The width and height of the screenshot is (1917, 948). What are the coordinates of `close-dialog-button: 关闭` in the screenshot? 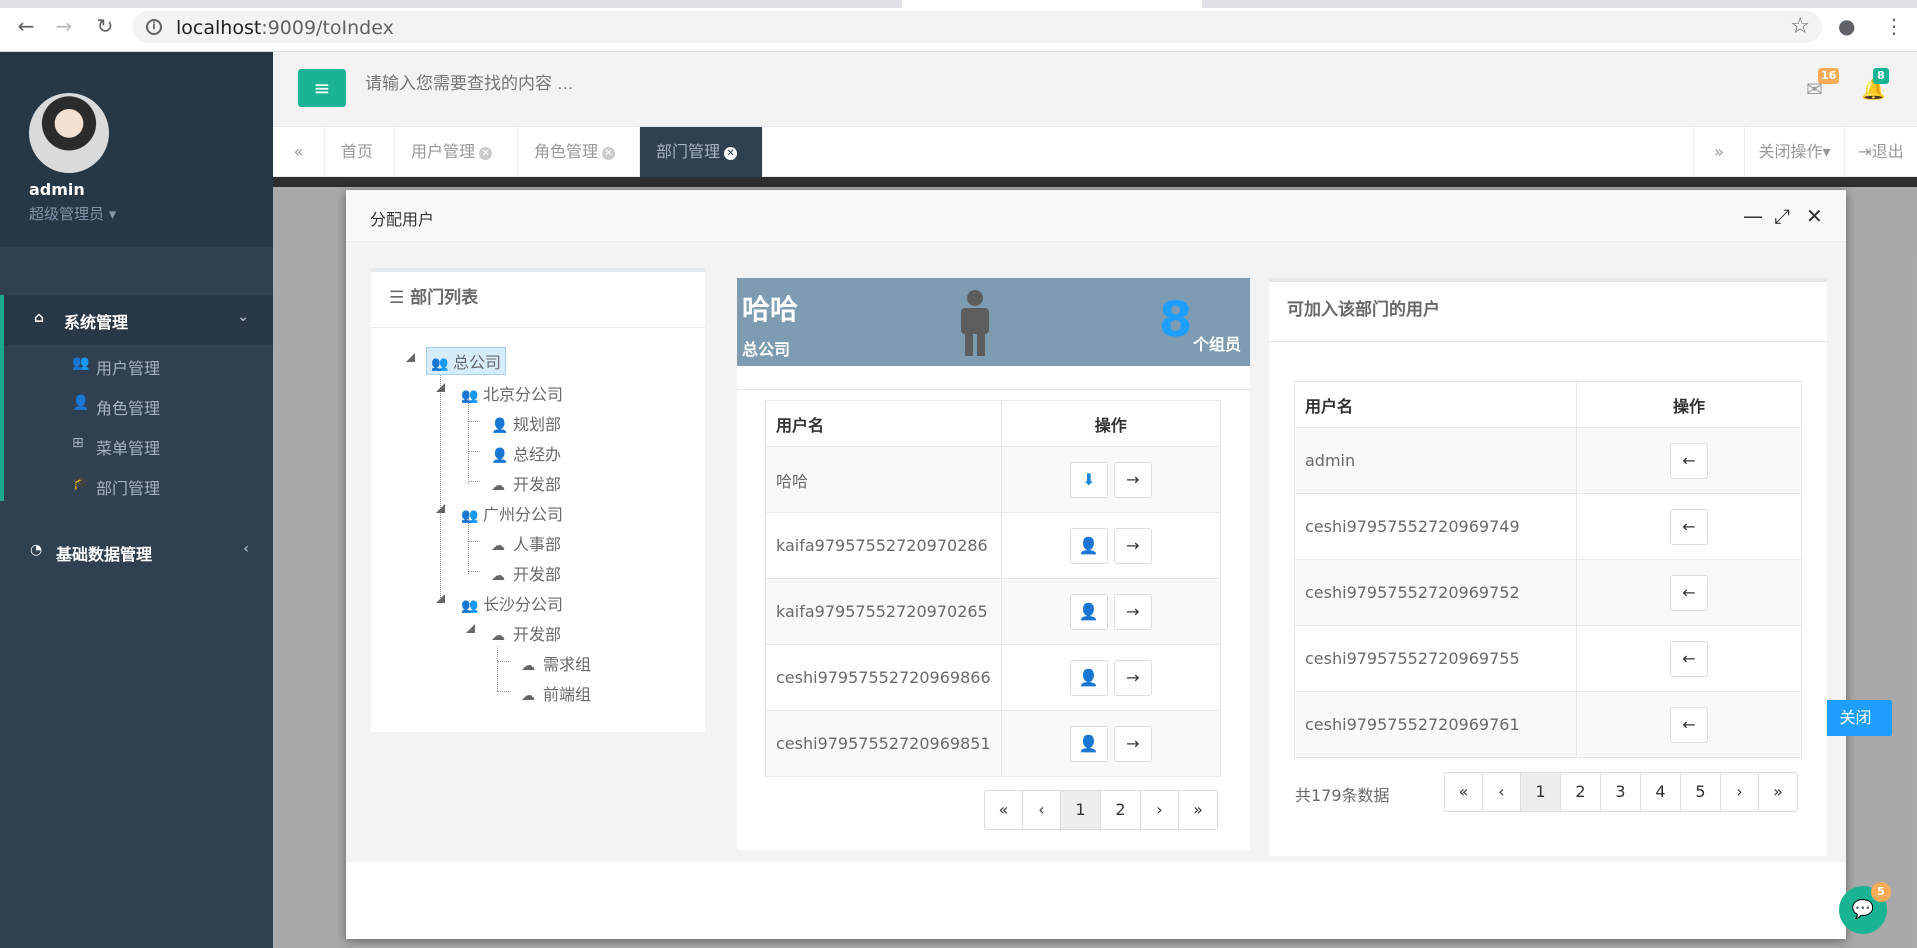 It's located at (1855, 718).